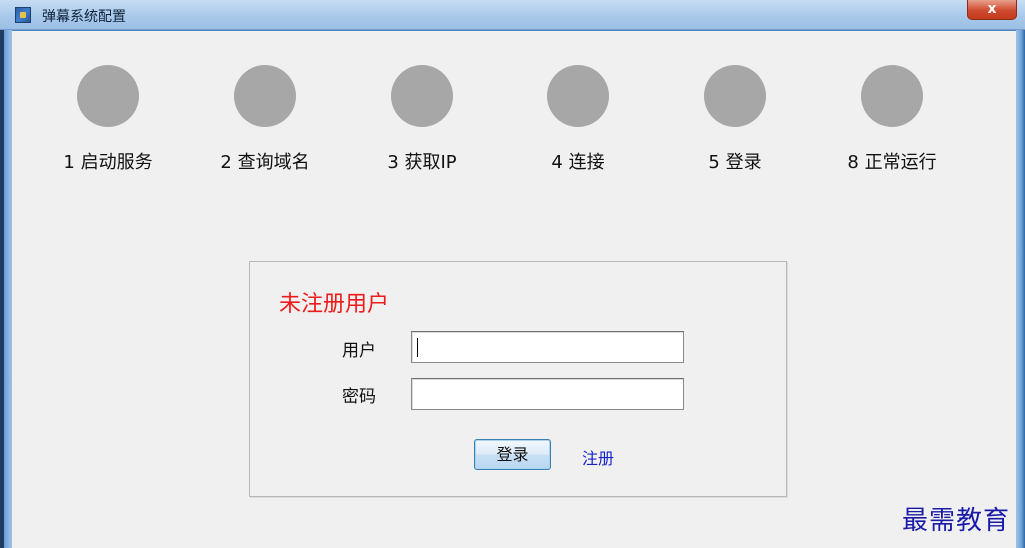 The image size is (1025, 548). I want to click on app-icon, so click(23, 15).